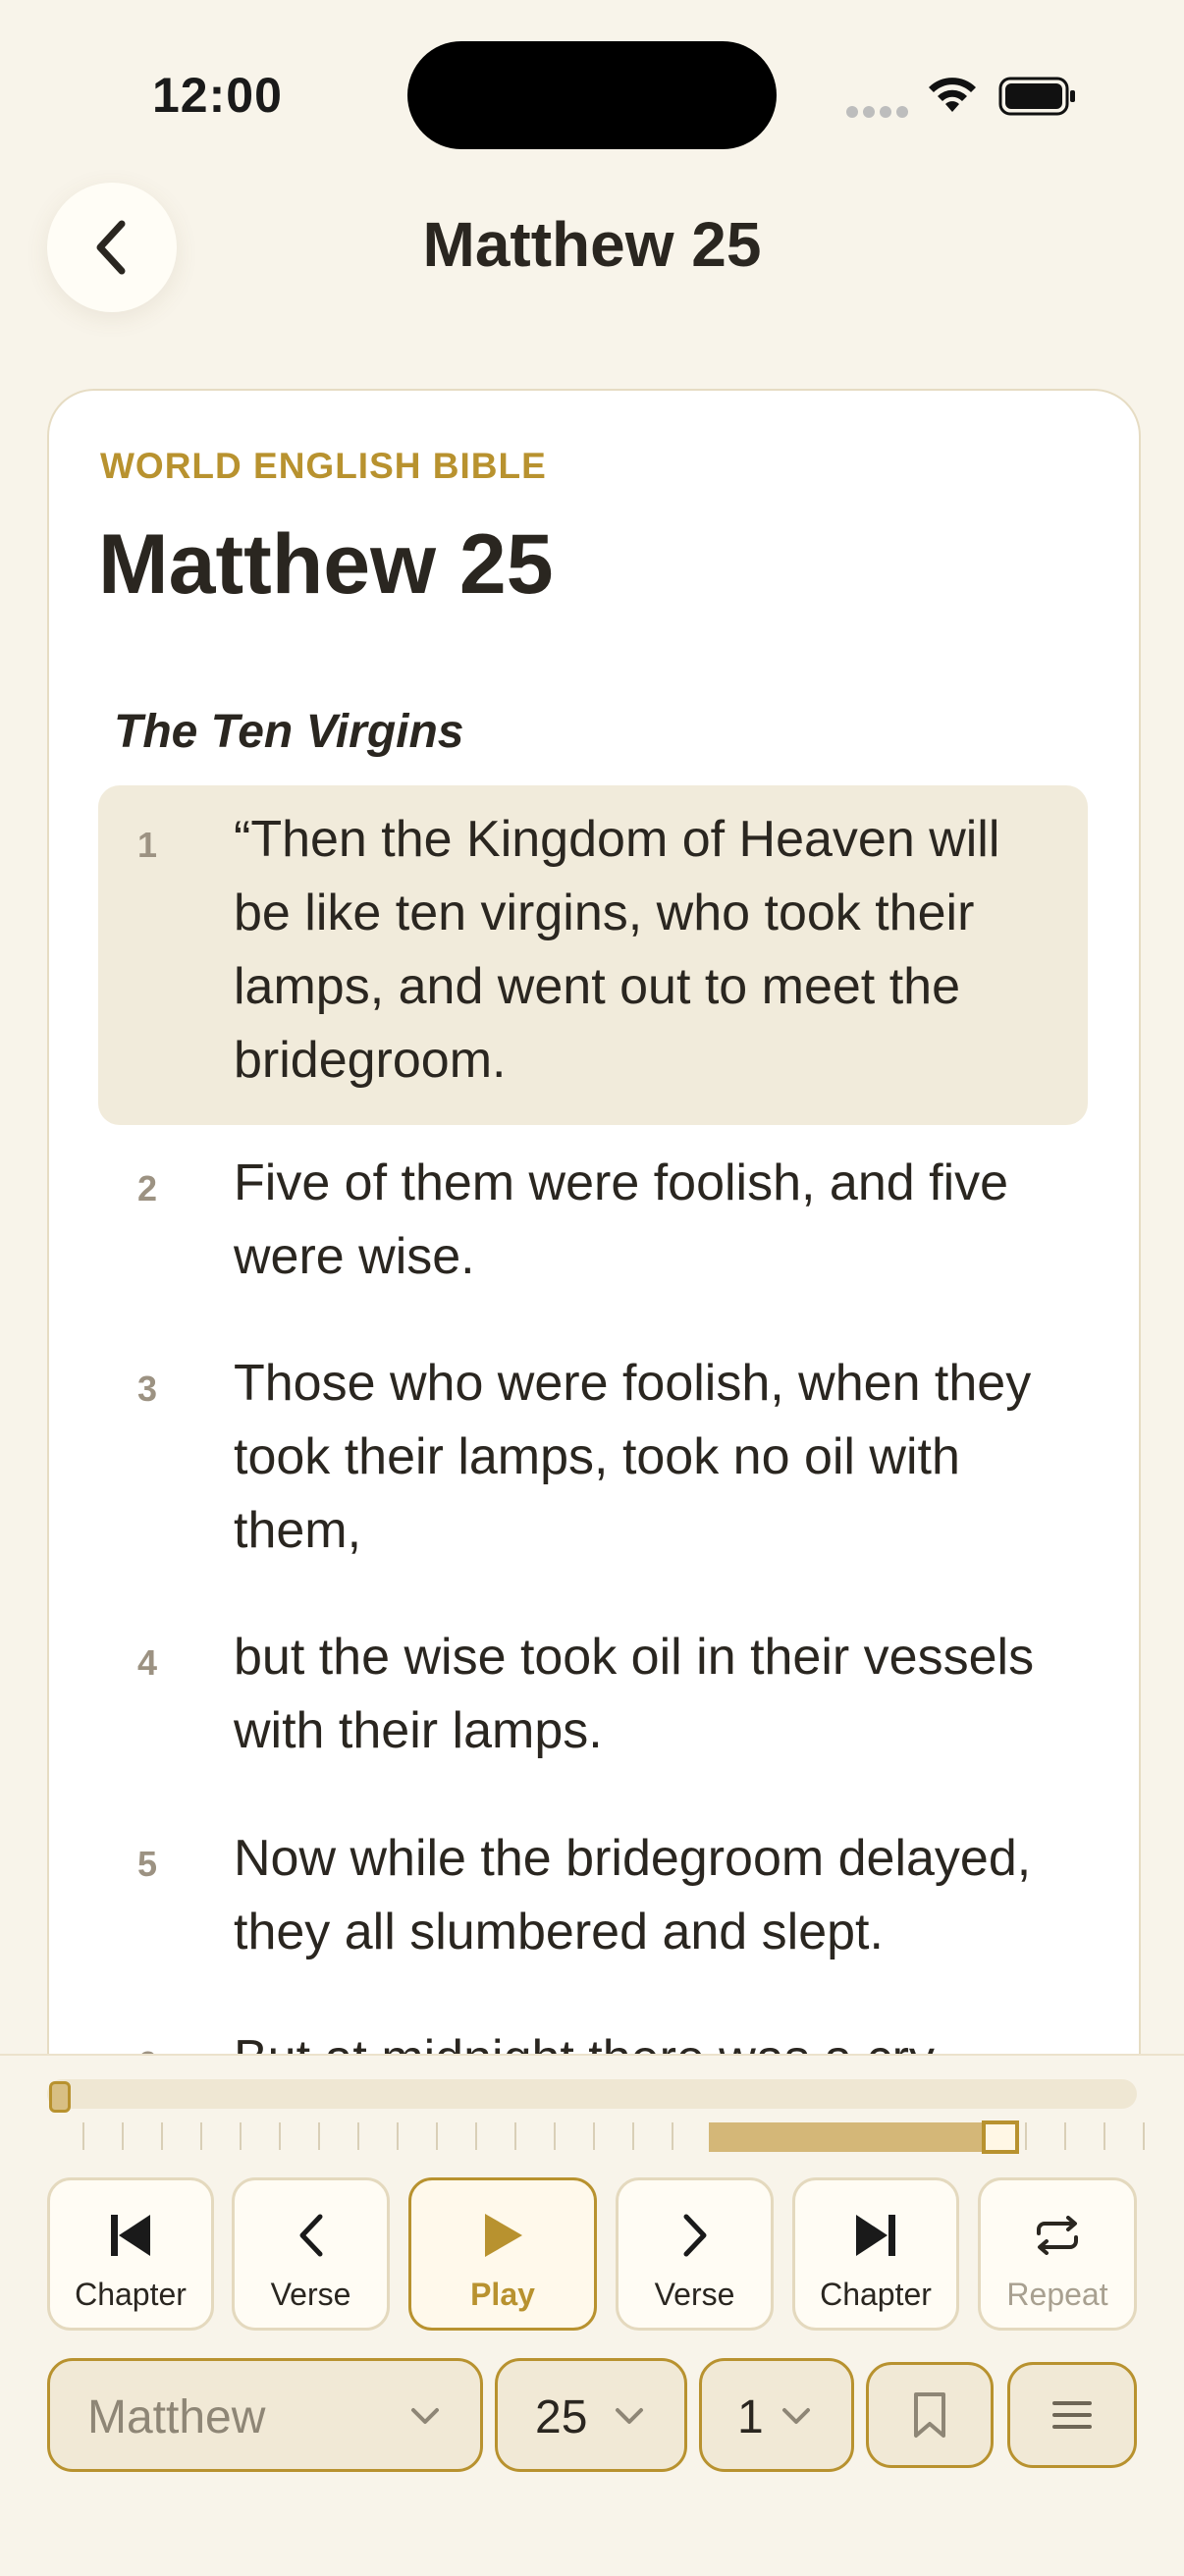 The height and width of the screenshot is (2576, 1184). I want to click on repeat-button: Repeat, so click(1057, 2254).